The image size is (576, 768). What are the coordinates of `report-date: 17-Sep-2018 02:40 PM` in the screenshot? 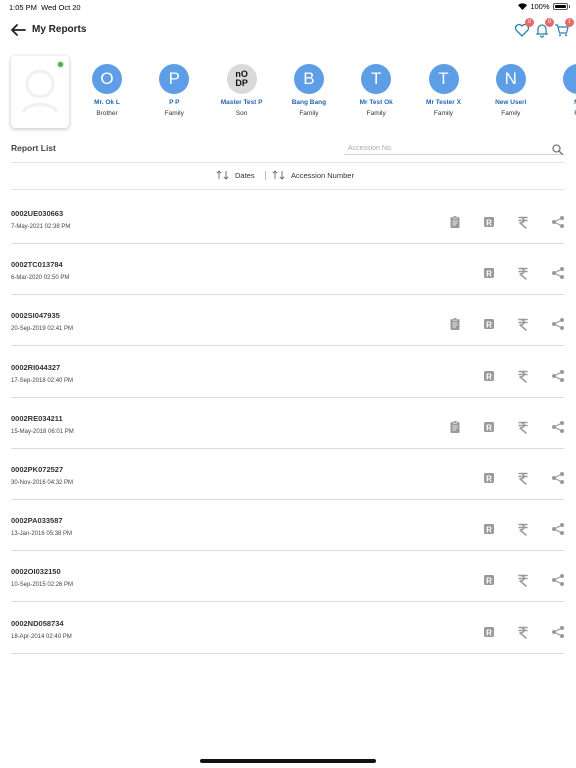 It's located at (42, 380).